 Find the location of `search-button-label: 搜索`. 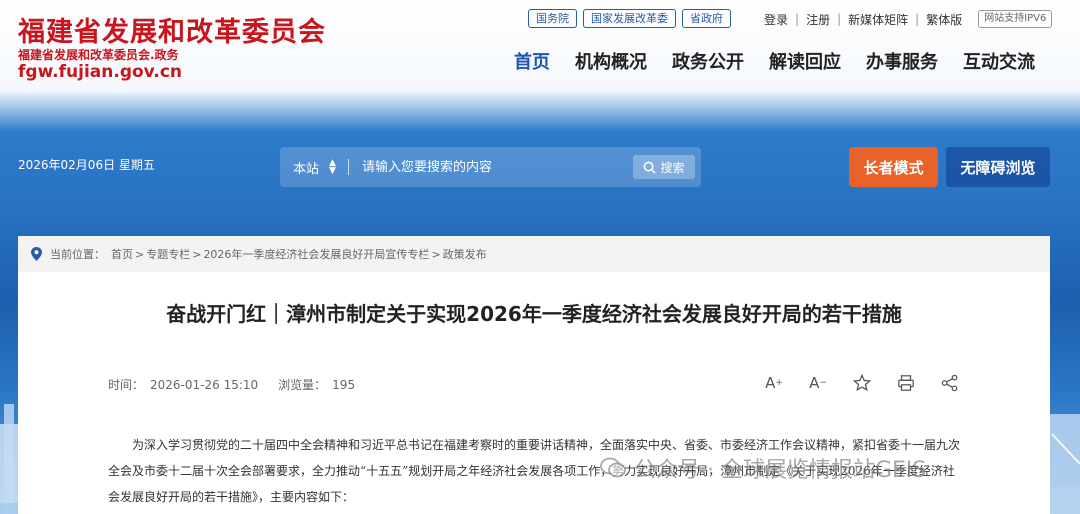

search-button-label: 搜索 is located at coordinates (672, 167).